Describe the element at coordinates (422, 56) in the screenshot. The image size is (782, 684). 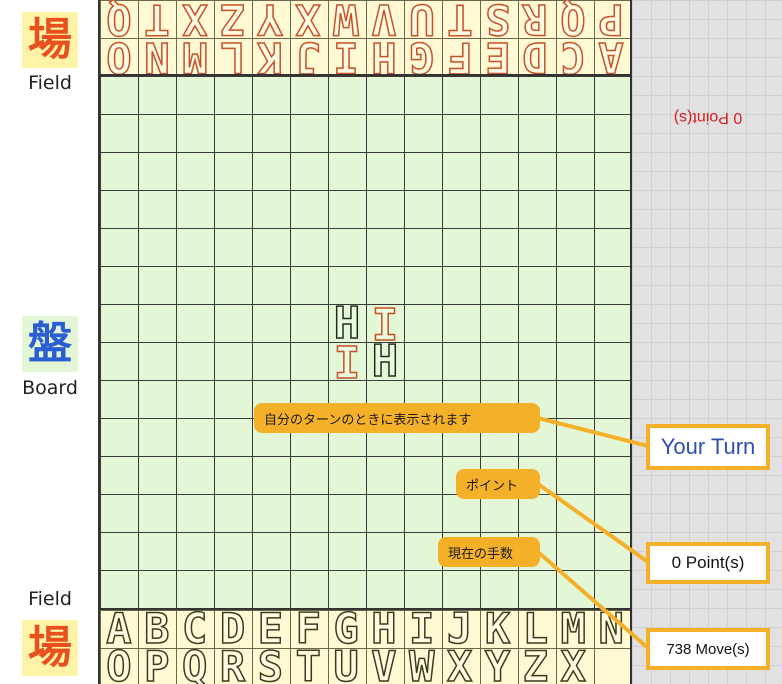
I see `opponent-tile: G` at that location.